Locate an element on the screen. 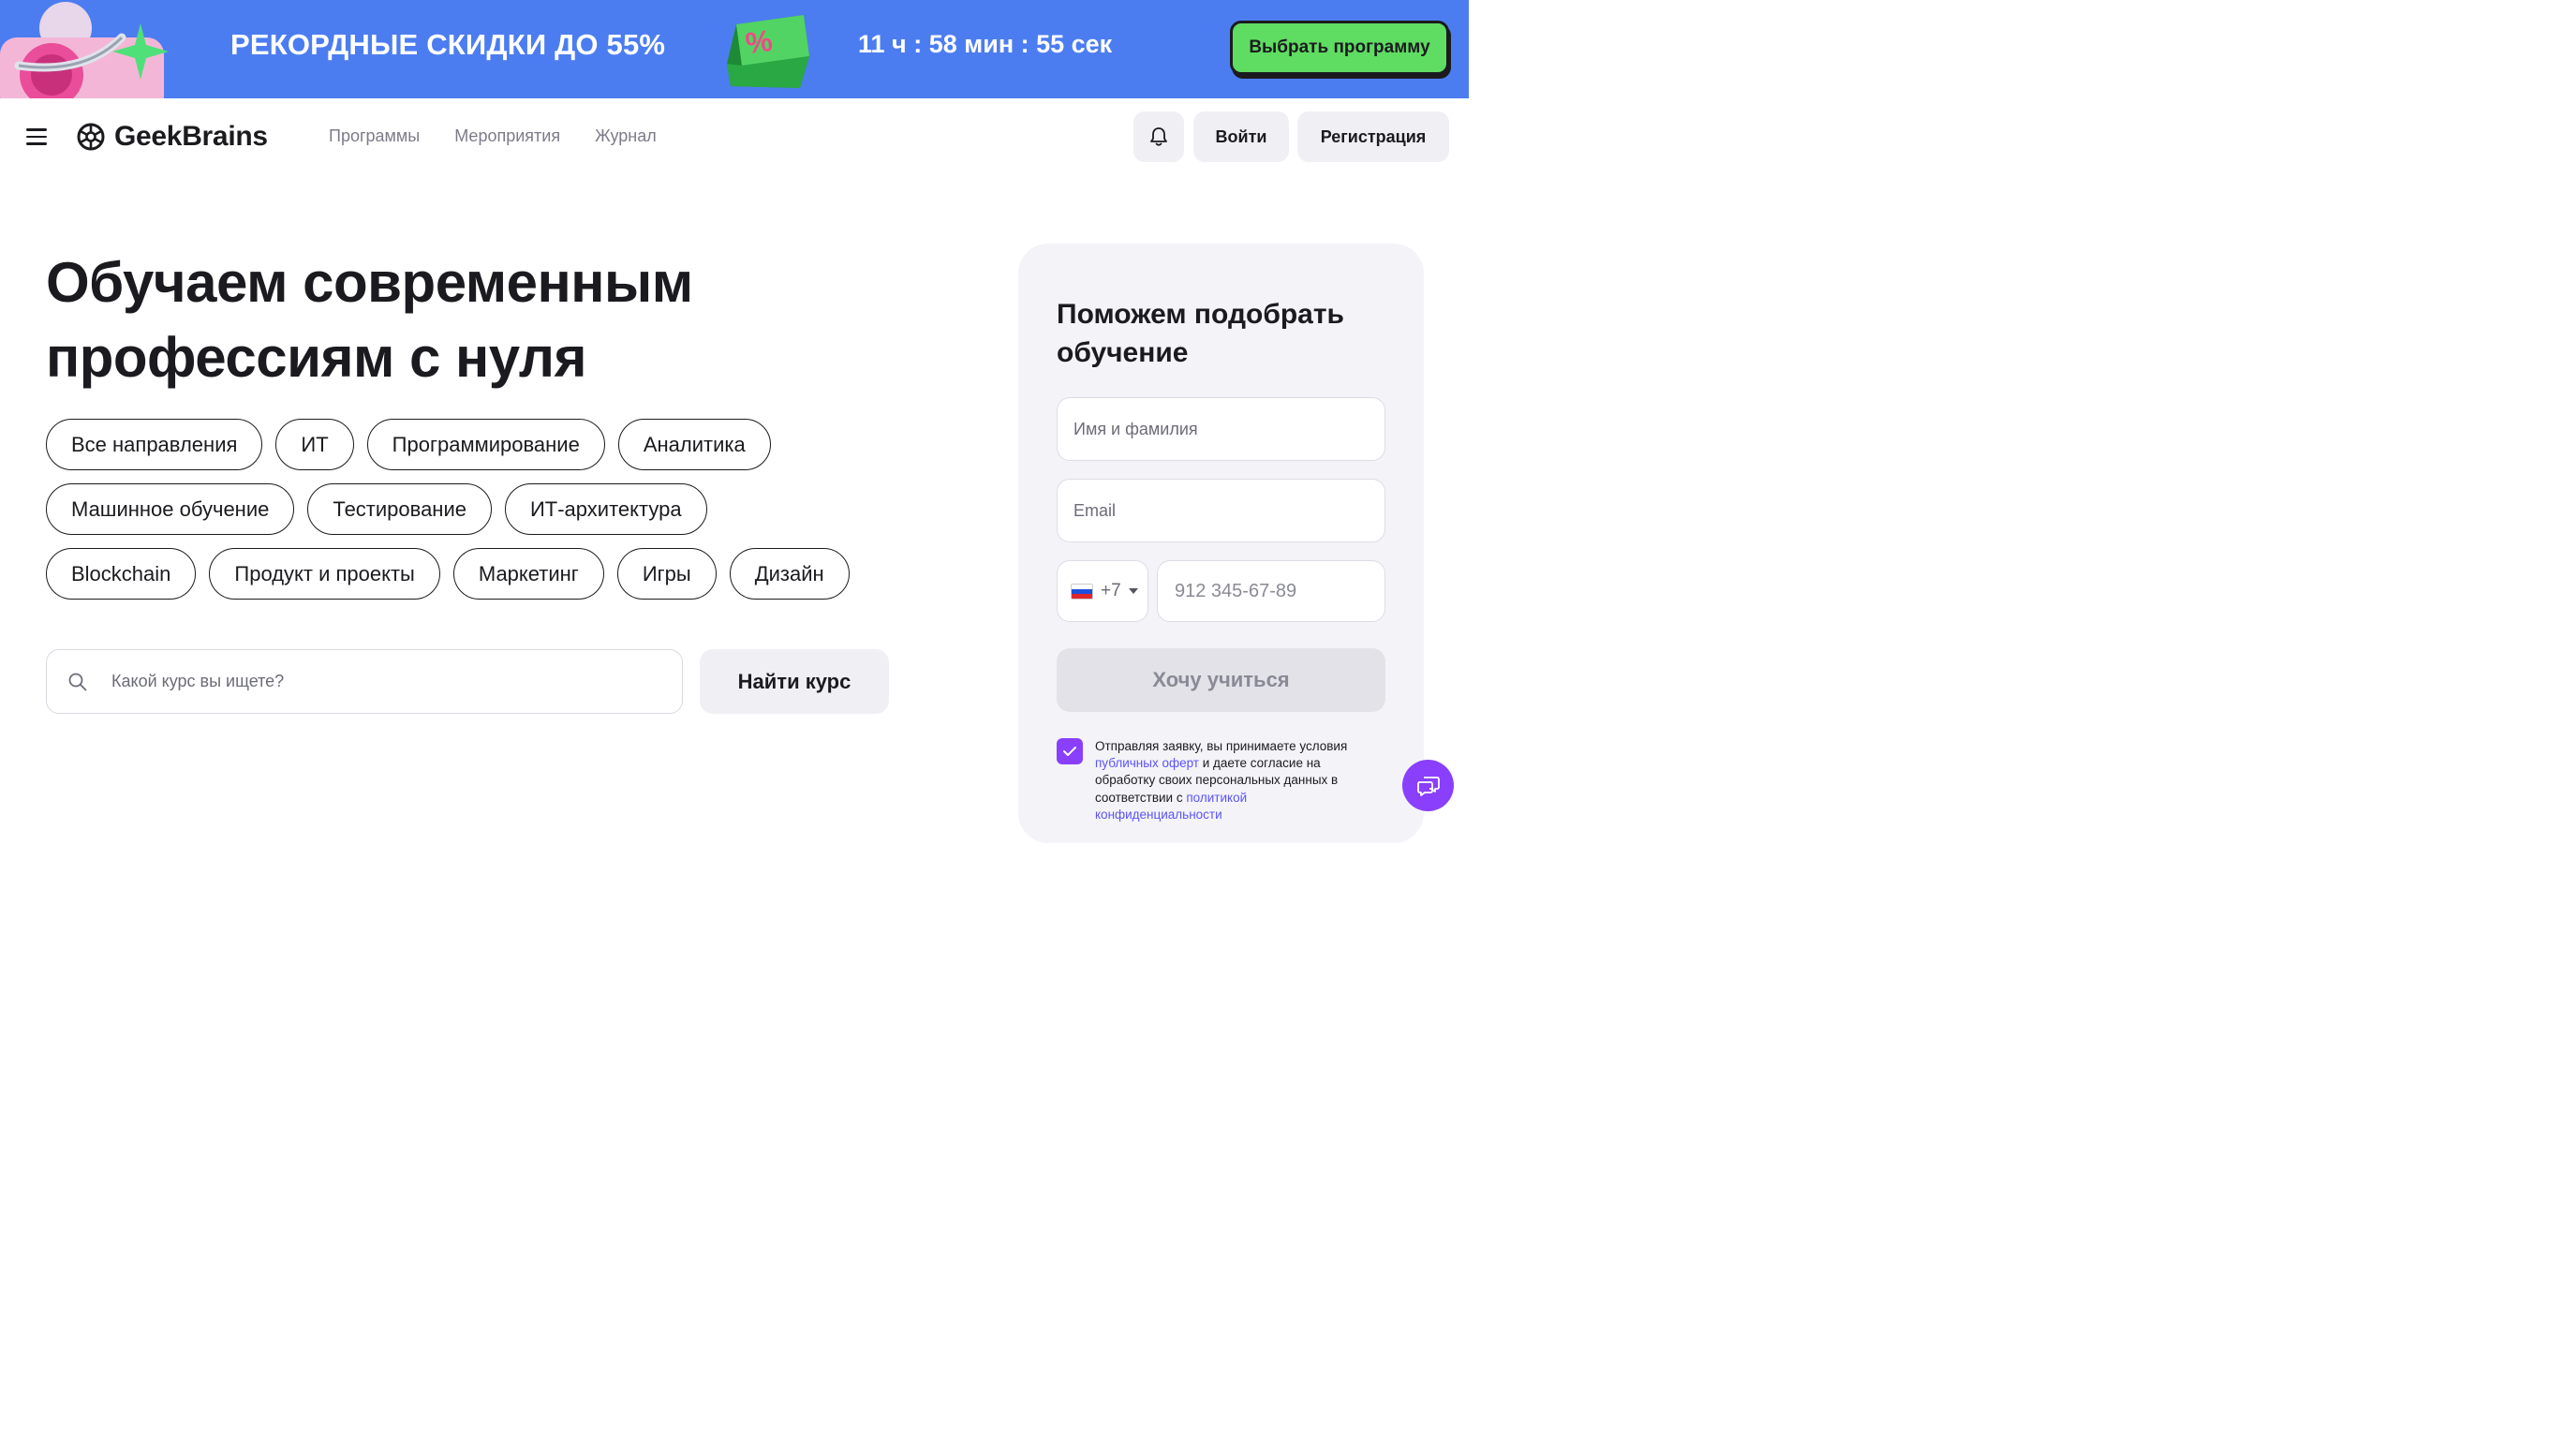  checkmark-icon is located at coordinates (1070, 751).